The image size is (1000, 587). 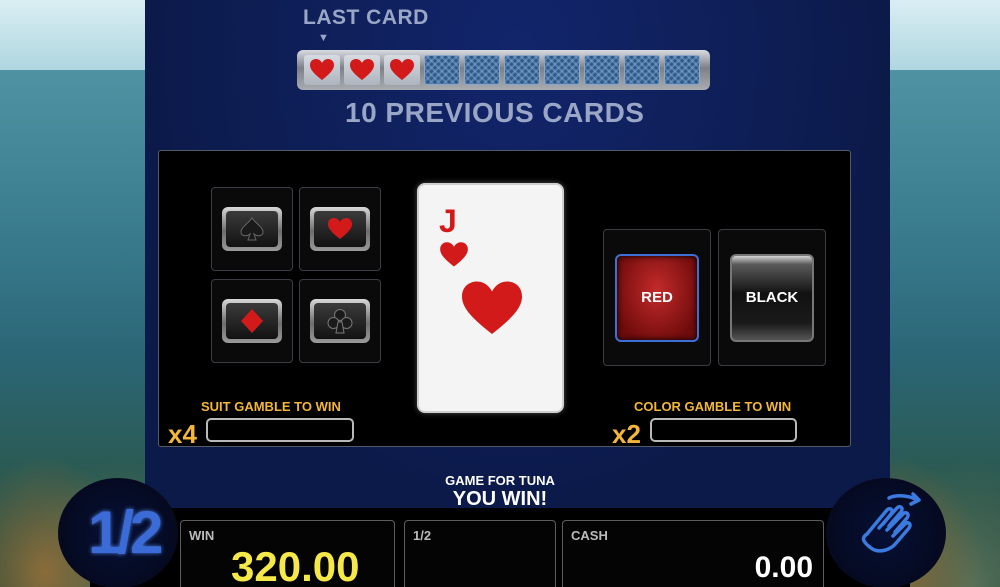 I want to click on color-cell-red: RED, so click(x=657, y=297).